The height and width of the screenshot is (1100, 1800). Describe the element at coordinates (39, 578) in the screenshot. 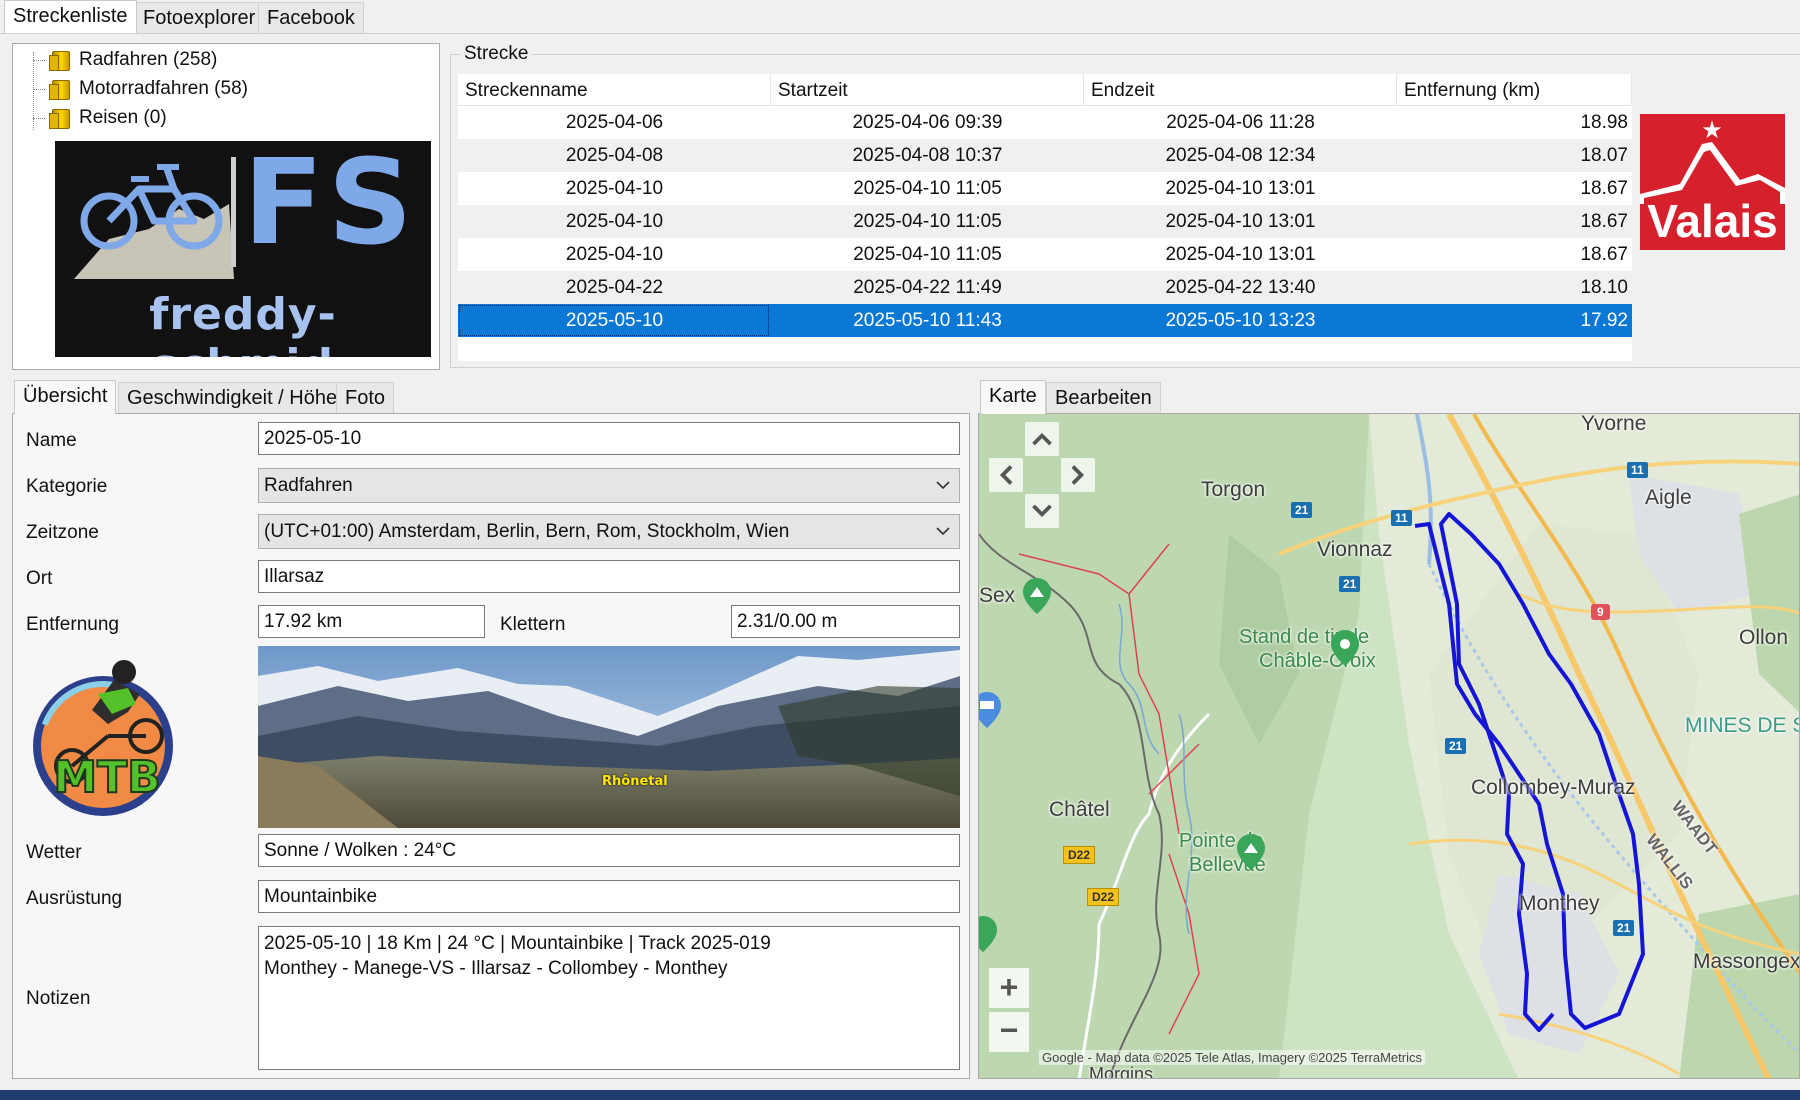

I see `ort-label: Ort` at that location.